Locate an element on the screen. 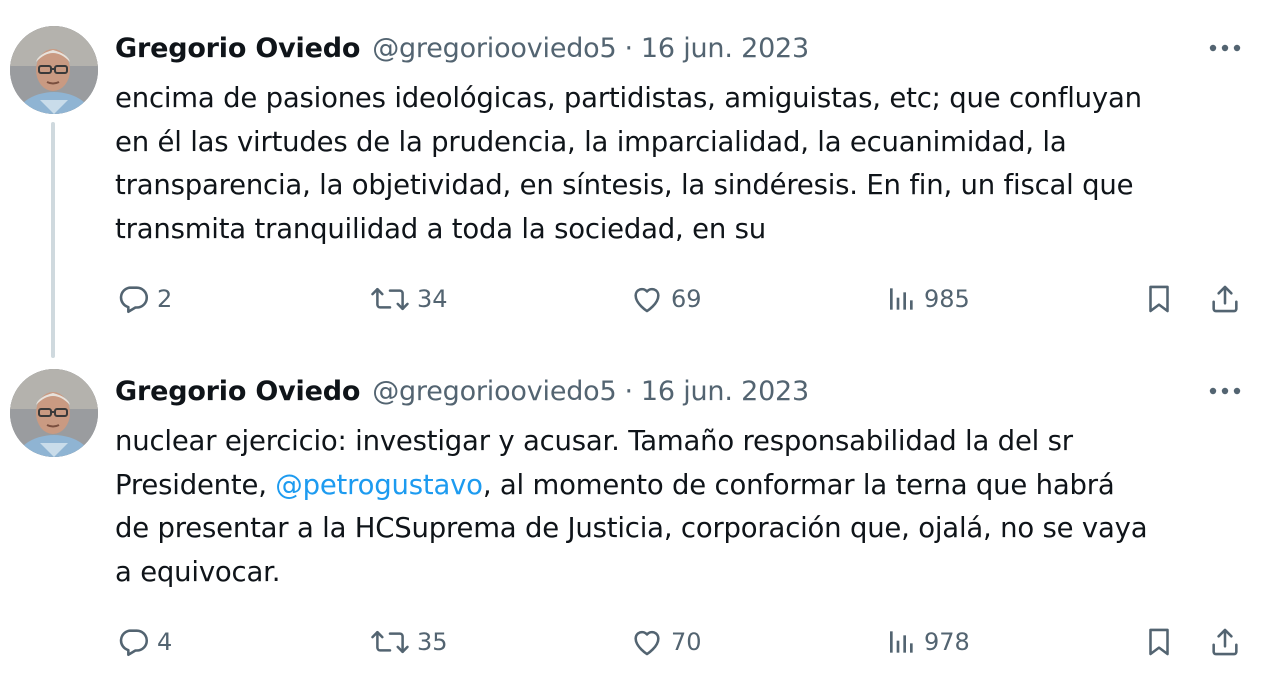  retweet-count: 34 is located at coordinates (432, 299).